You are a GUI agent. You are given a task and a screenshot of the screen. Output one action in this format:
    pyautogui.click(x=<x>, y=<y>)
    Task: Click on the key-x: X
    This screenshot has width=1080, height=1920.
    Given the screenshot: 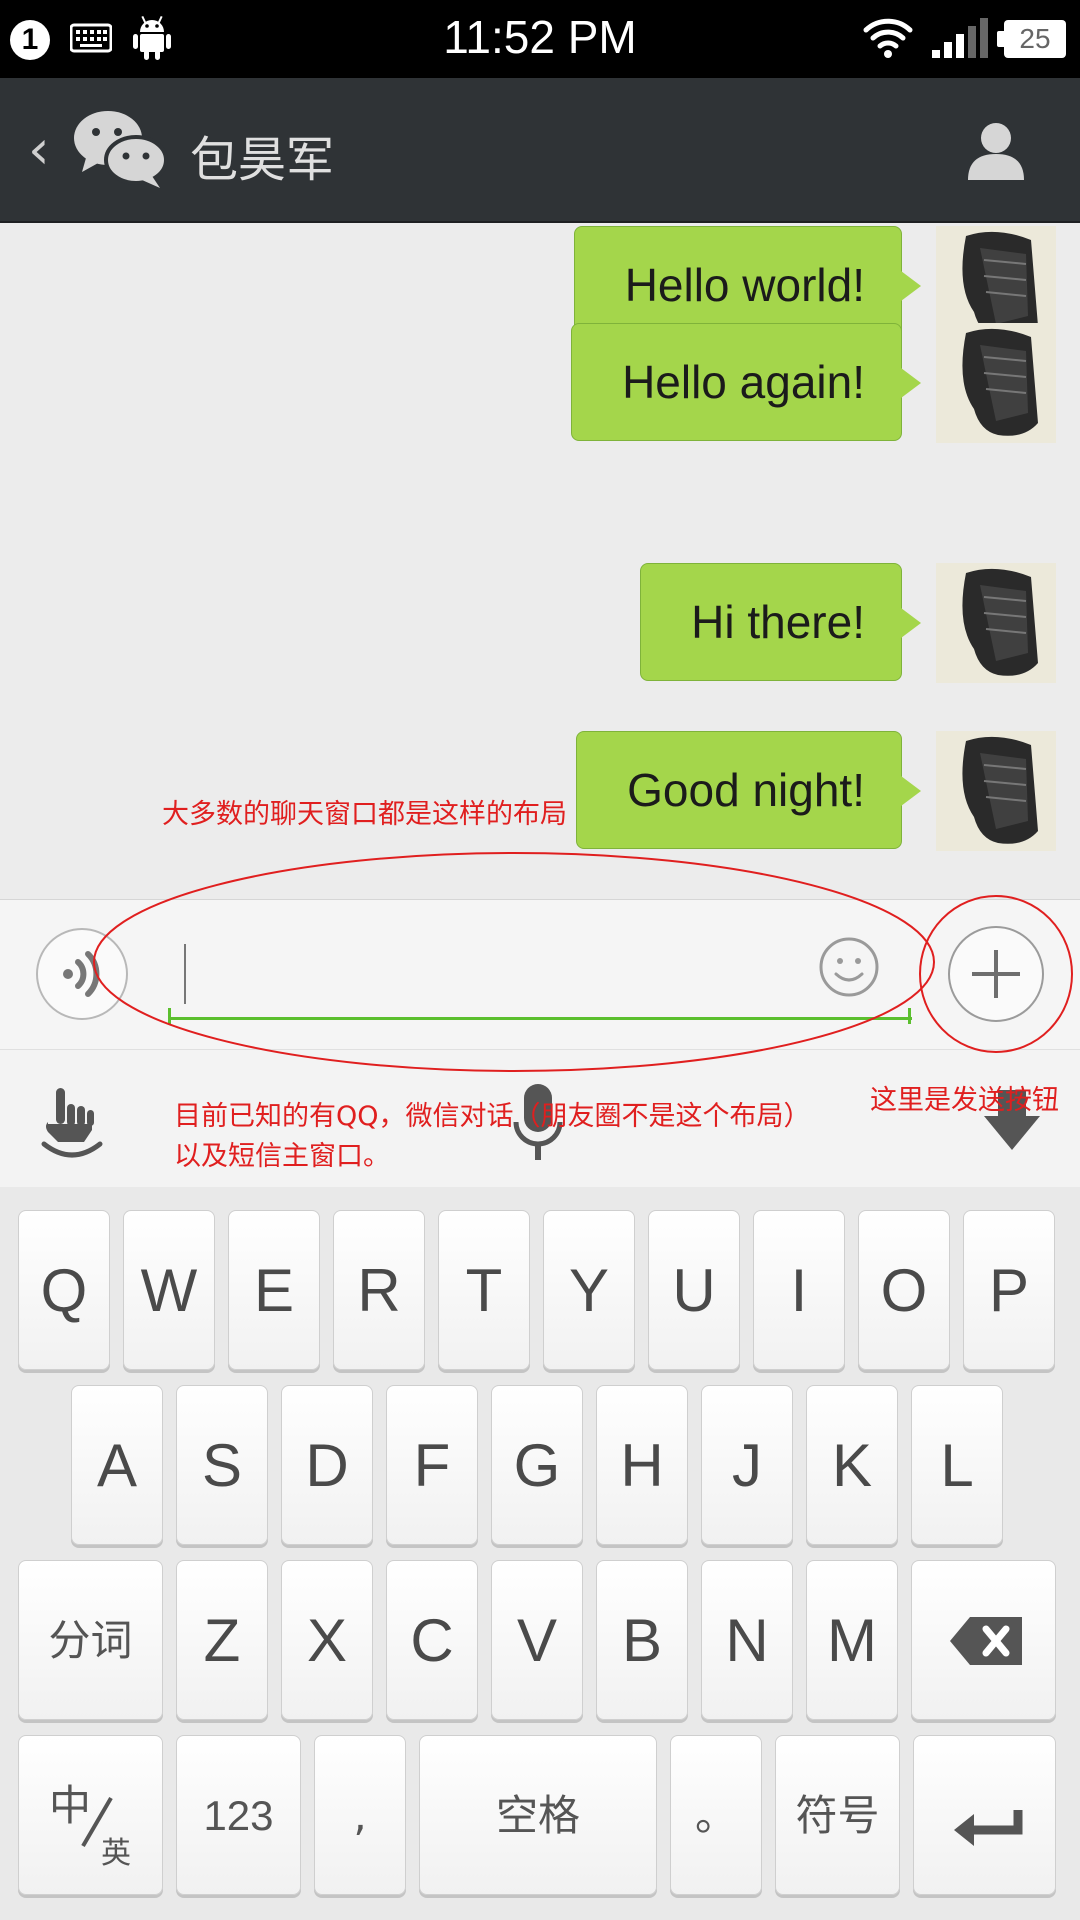 What is the action you would take?
    pyautogui.click(x=327, y=1640)
    